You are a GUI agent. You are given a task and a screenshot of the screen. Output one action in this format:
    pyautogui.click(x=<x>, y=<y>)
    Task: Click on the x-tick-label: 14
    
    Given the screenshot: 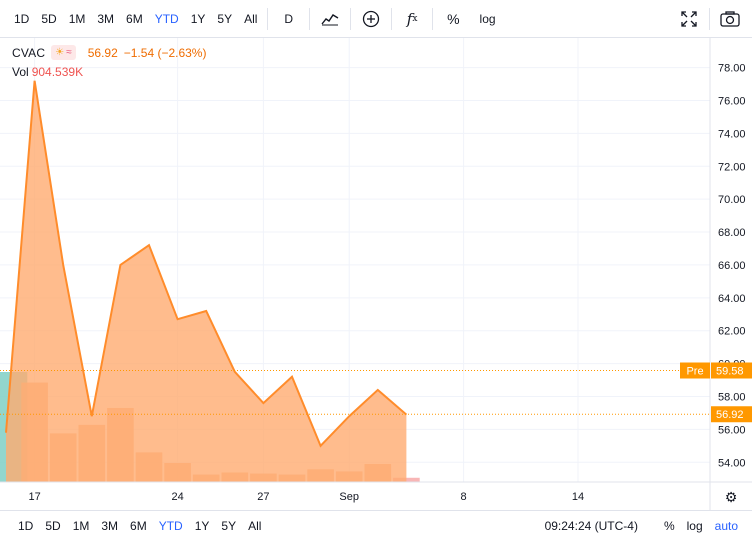 What is the action you would take?
    pyautogui.click(x=578, y=497)
    